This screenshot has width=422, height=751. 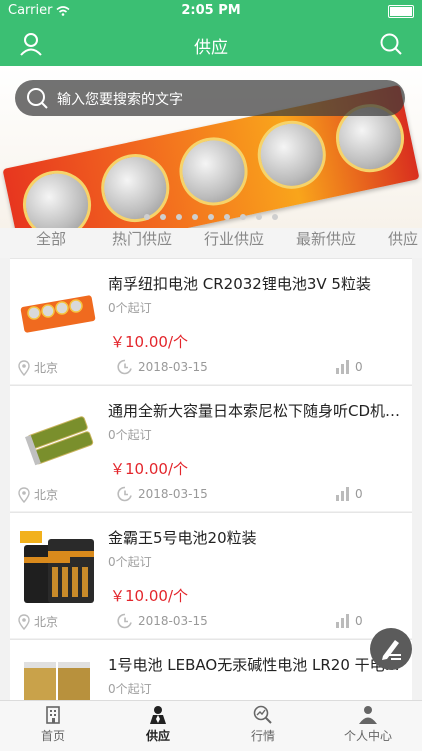 I want to click on tab-industry: 行业供应, so click(x=234, y=238).